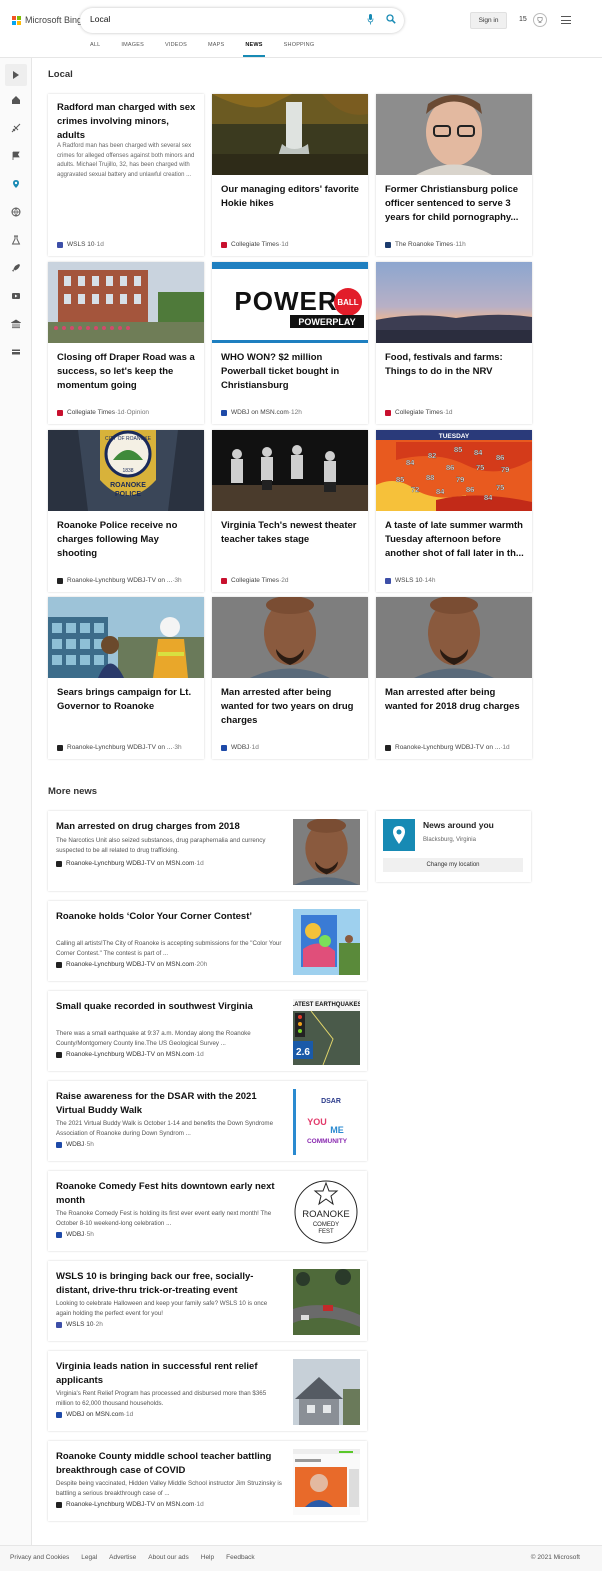  I want to click on source-name: Roanoke-Lynchburg WDBJ-TV on MSN.com, so click(130, 1504).